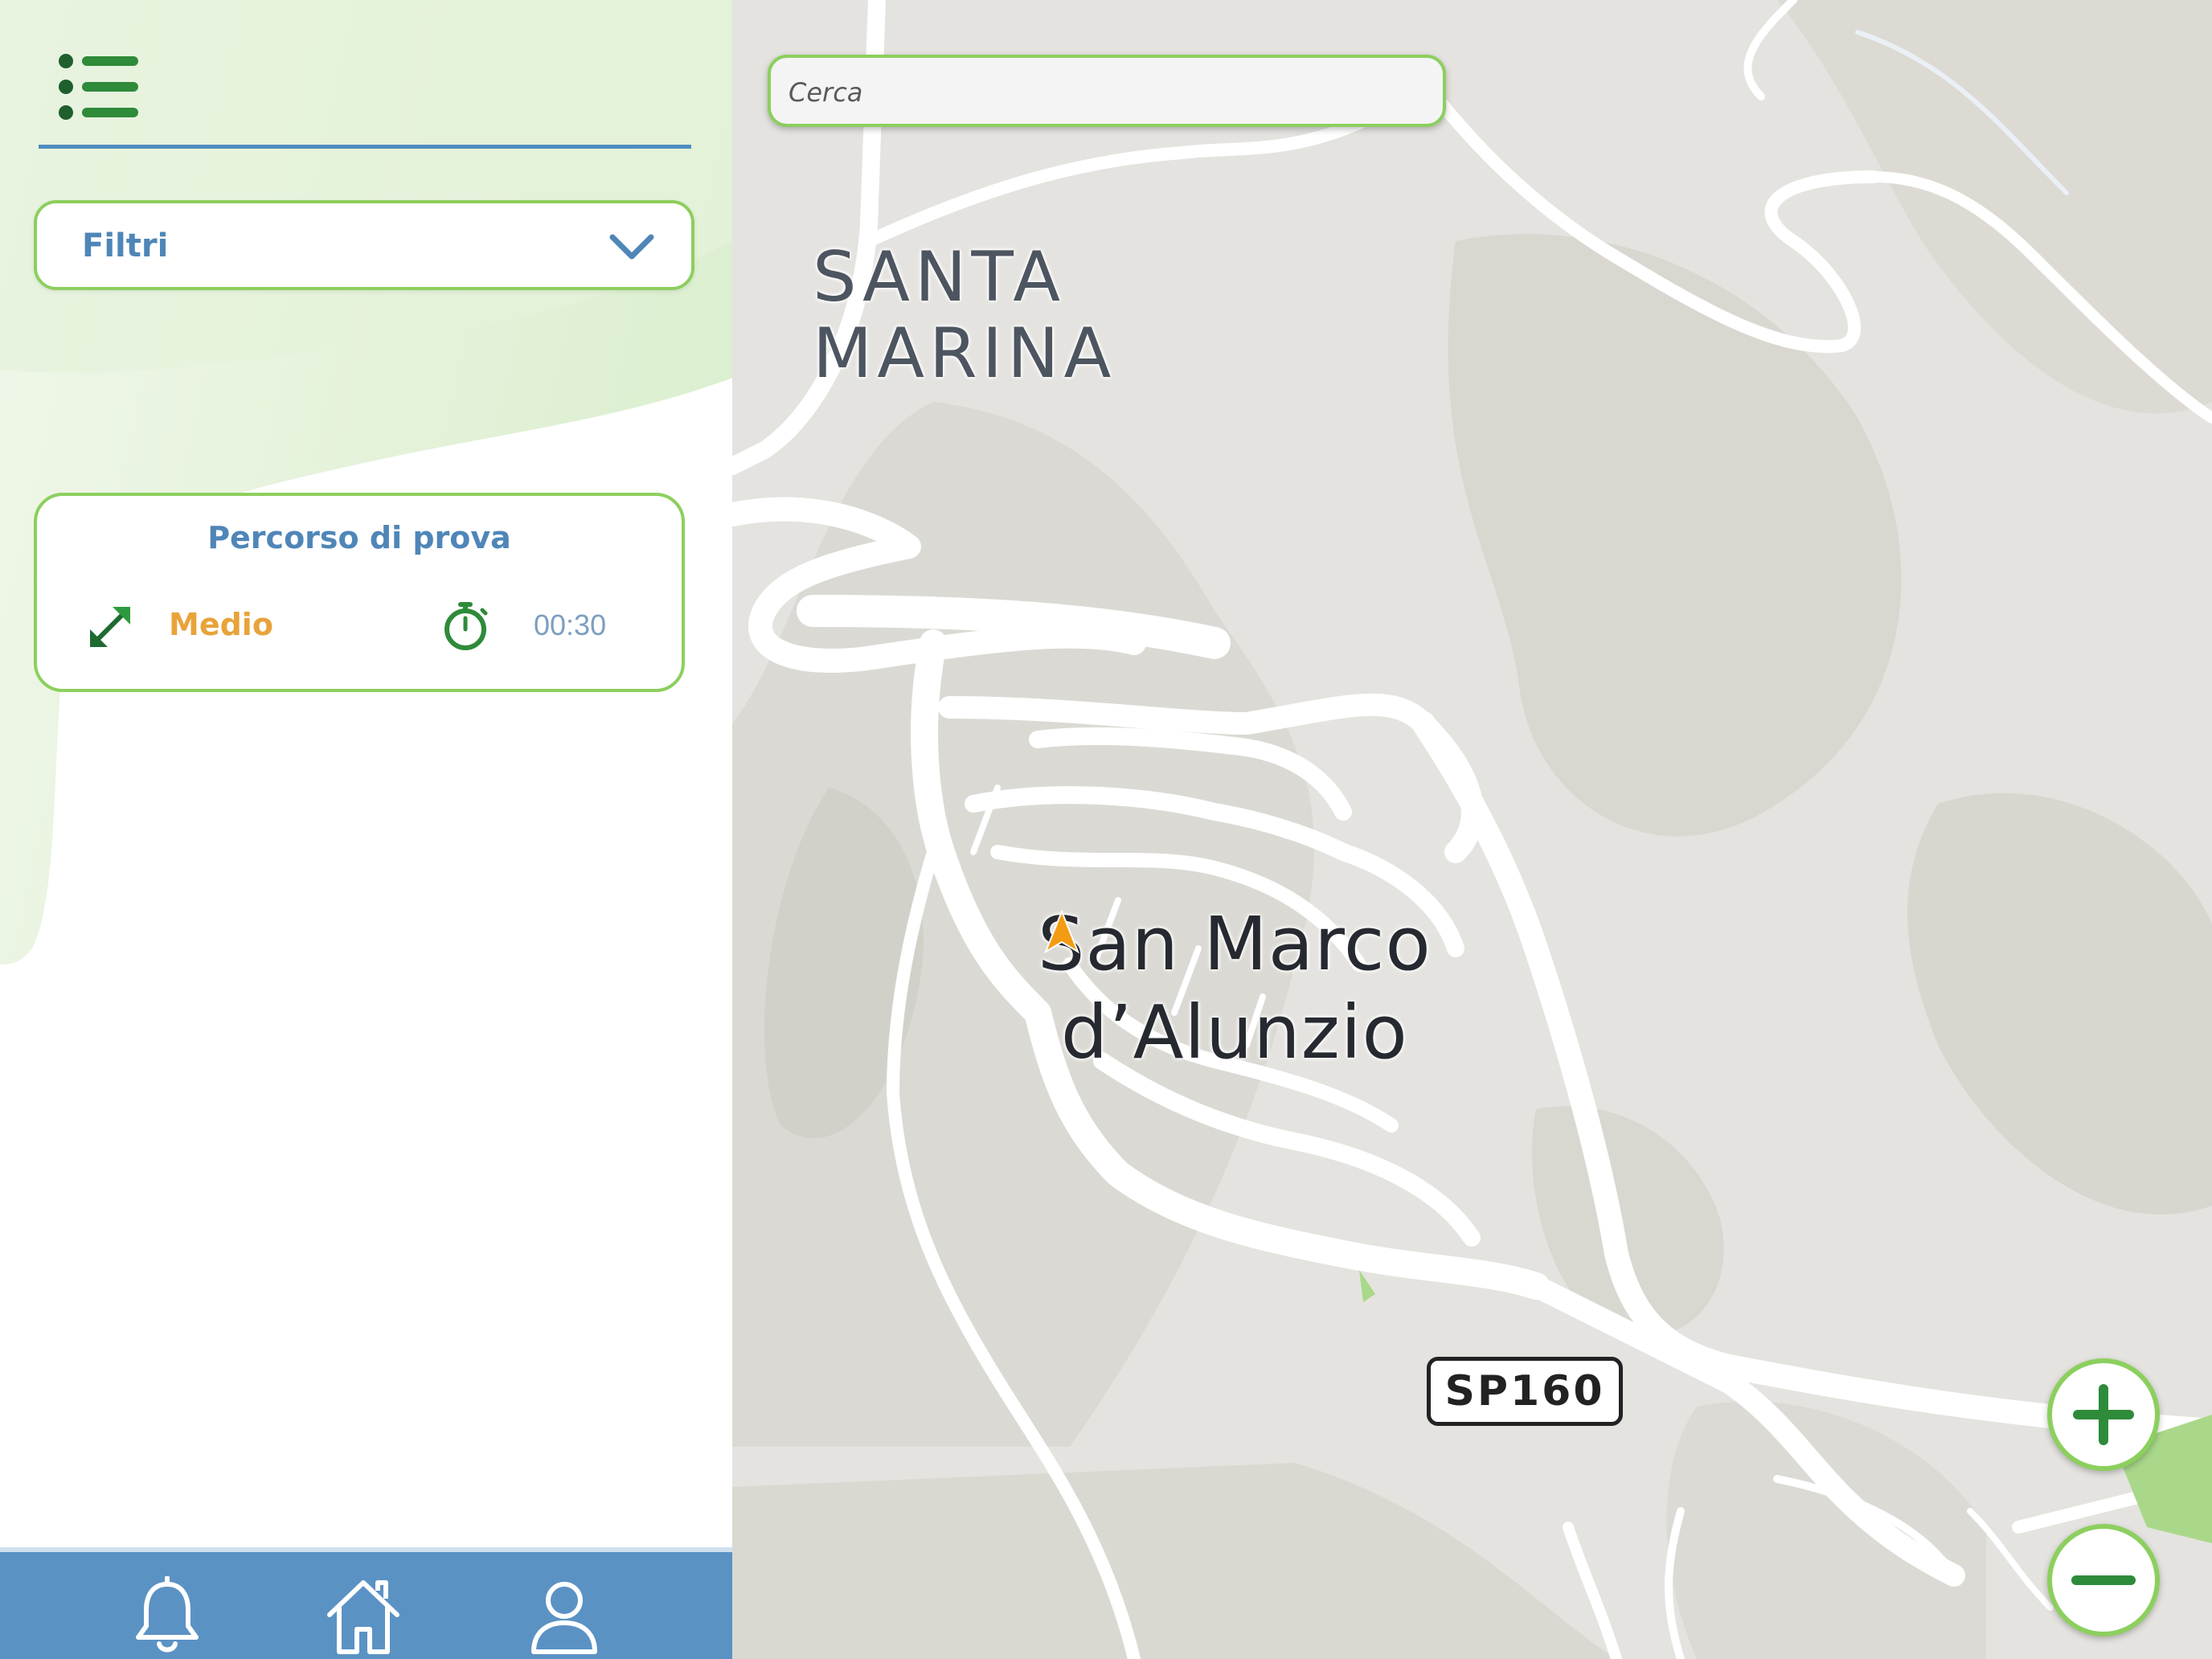 This screenshot has width=2212, height=1659. Describe the element at coordinates (1235, 944) in the screenshot. I see `place-label-line: San Marco` at that location.